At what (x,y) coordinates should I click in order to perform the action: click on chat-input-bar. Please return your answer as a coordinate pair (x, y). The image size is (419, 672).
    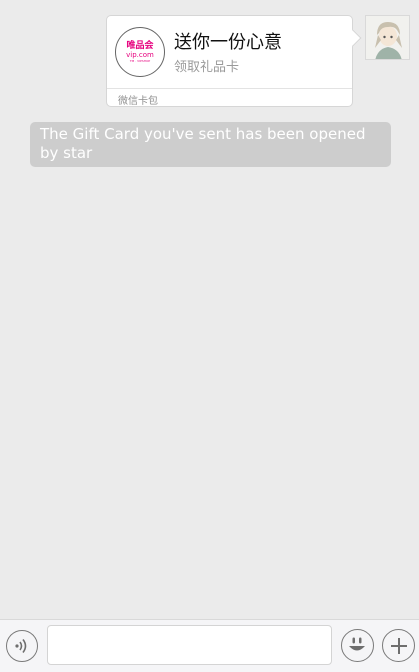
    Looking at the image, I should click on (209, 645).